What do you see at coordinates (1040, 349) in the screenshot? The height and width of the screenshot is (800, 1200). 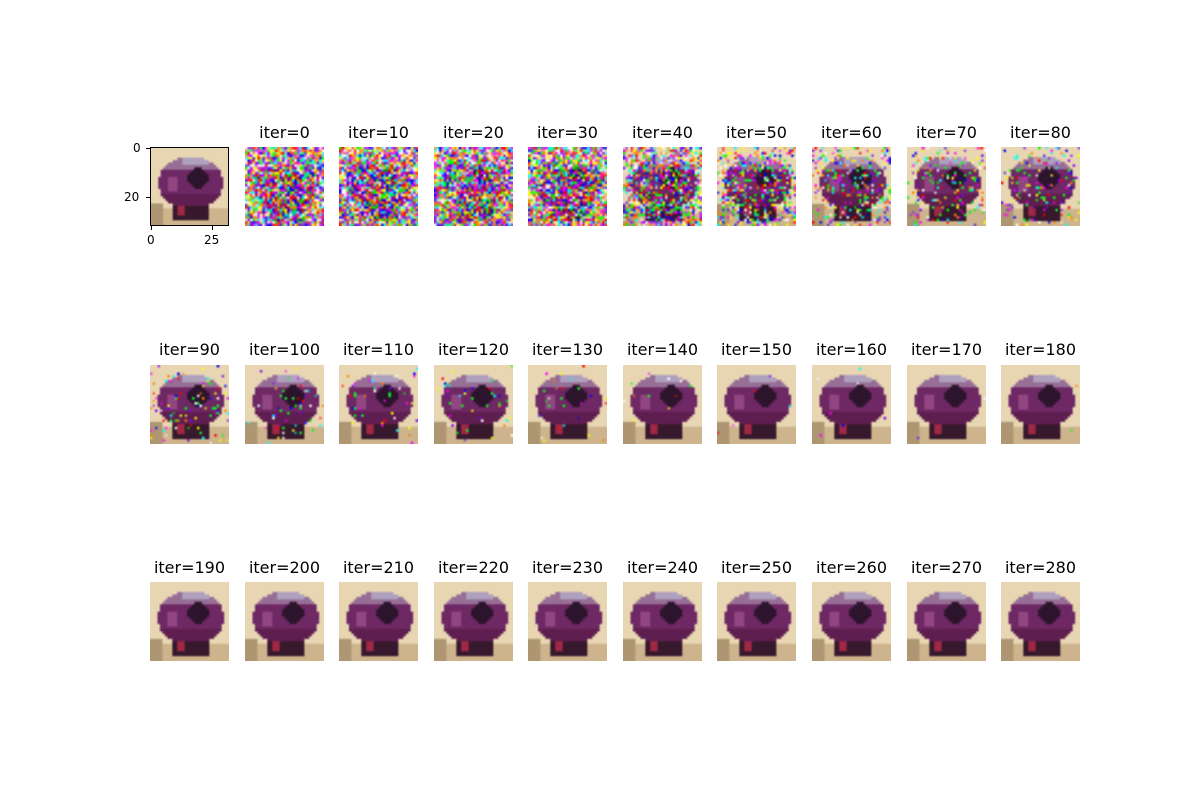 I see `iteration-title: iter=180` at bounding box center [1040, 349].